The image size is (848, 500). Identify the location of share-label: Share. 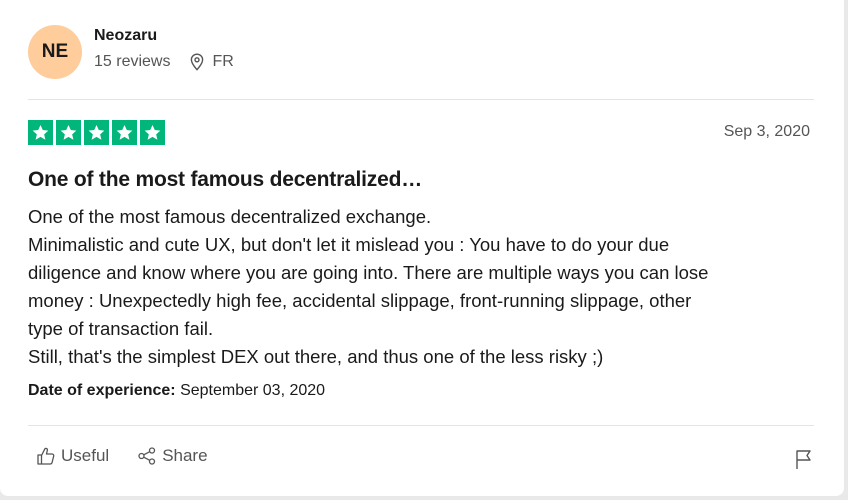
(185, 455).